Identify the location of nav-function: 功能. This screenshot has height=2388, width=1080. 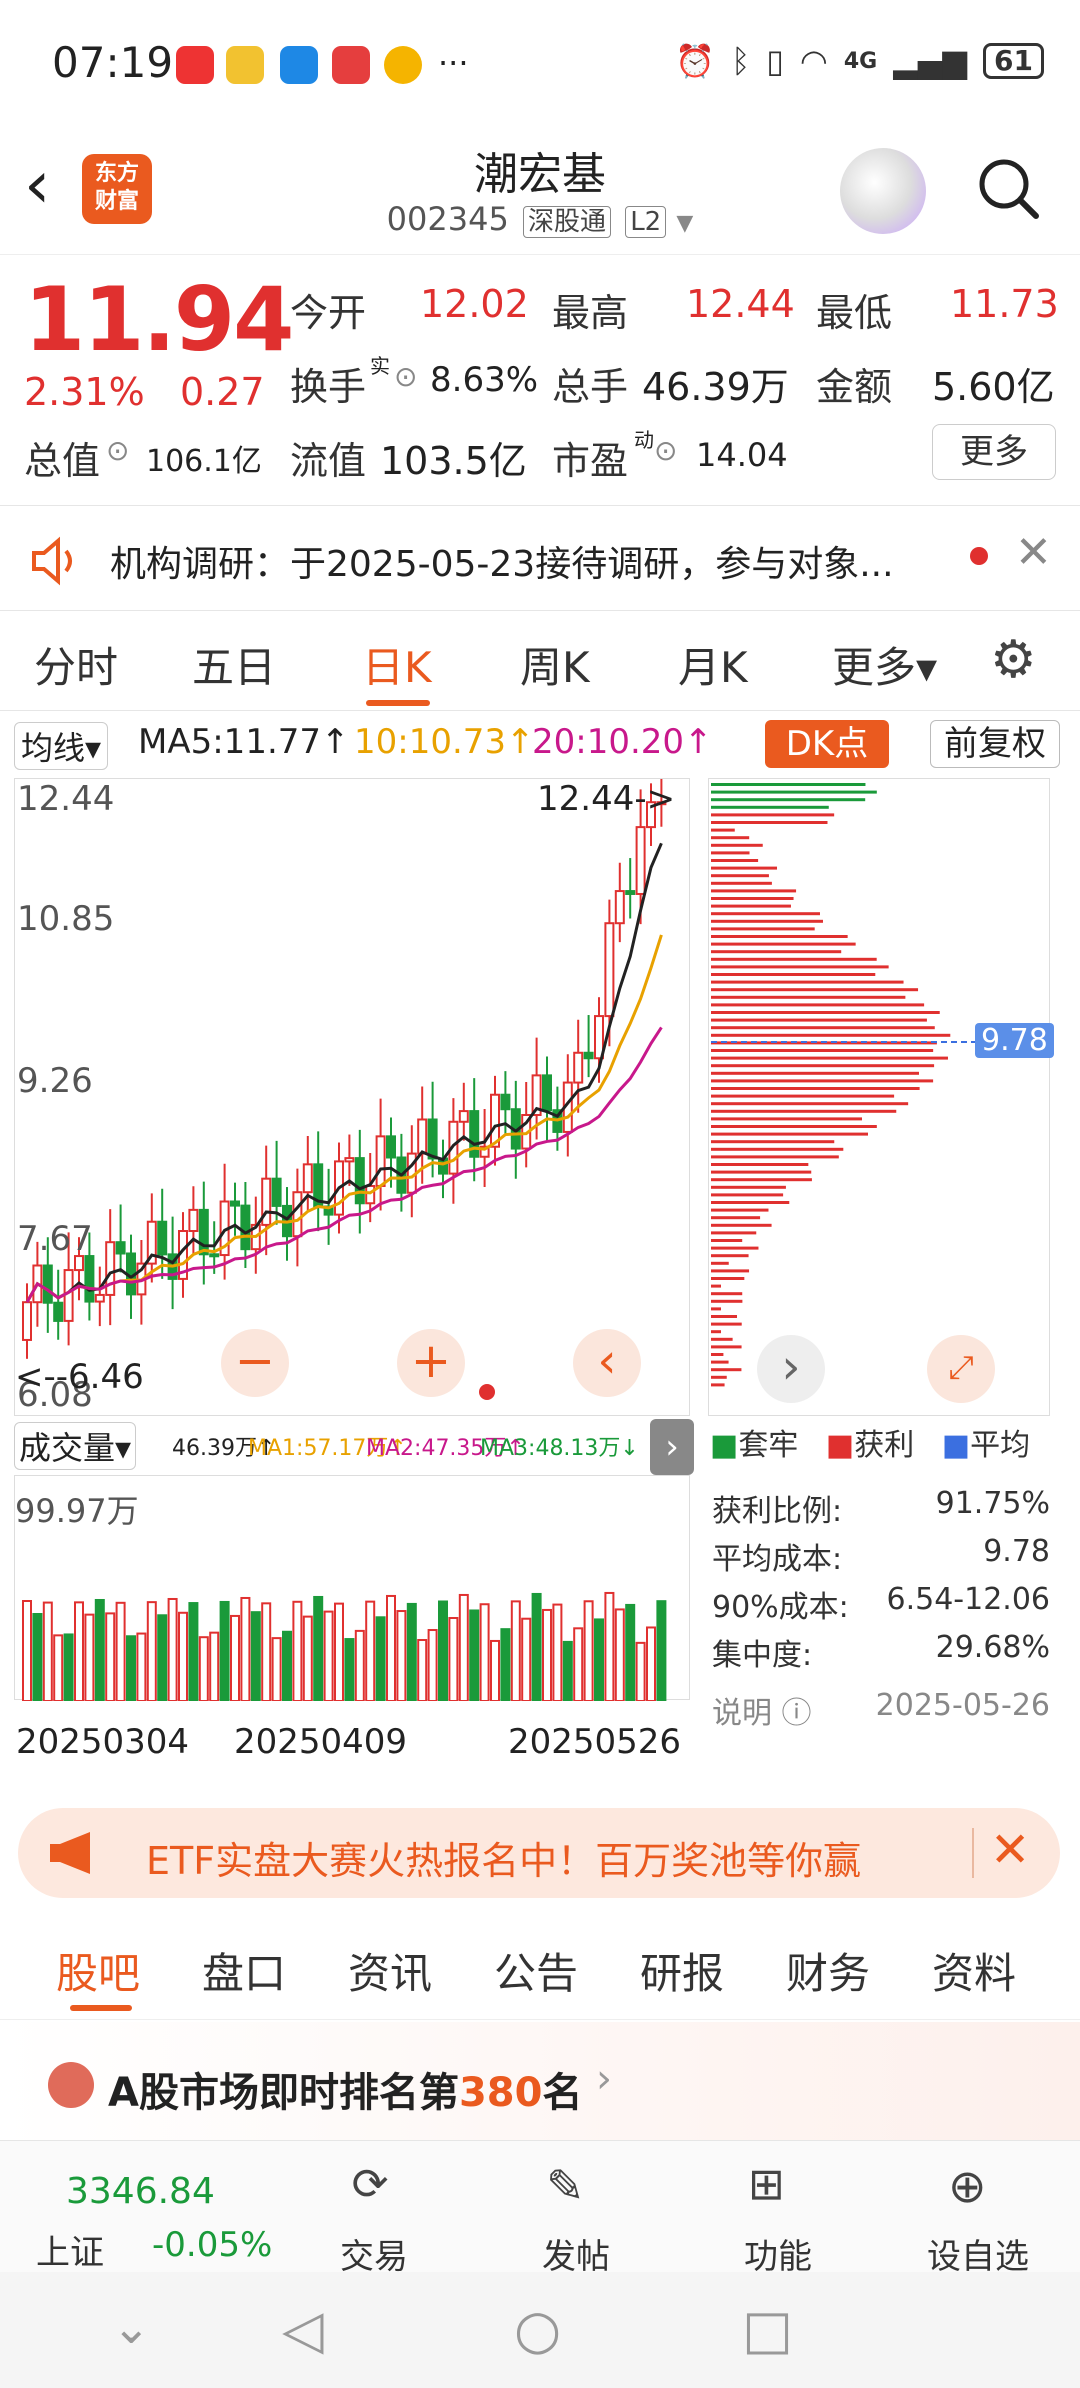
(778, 2253).